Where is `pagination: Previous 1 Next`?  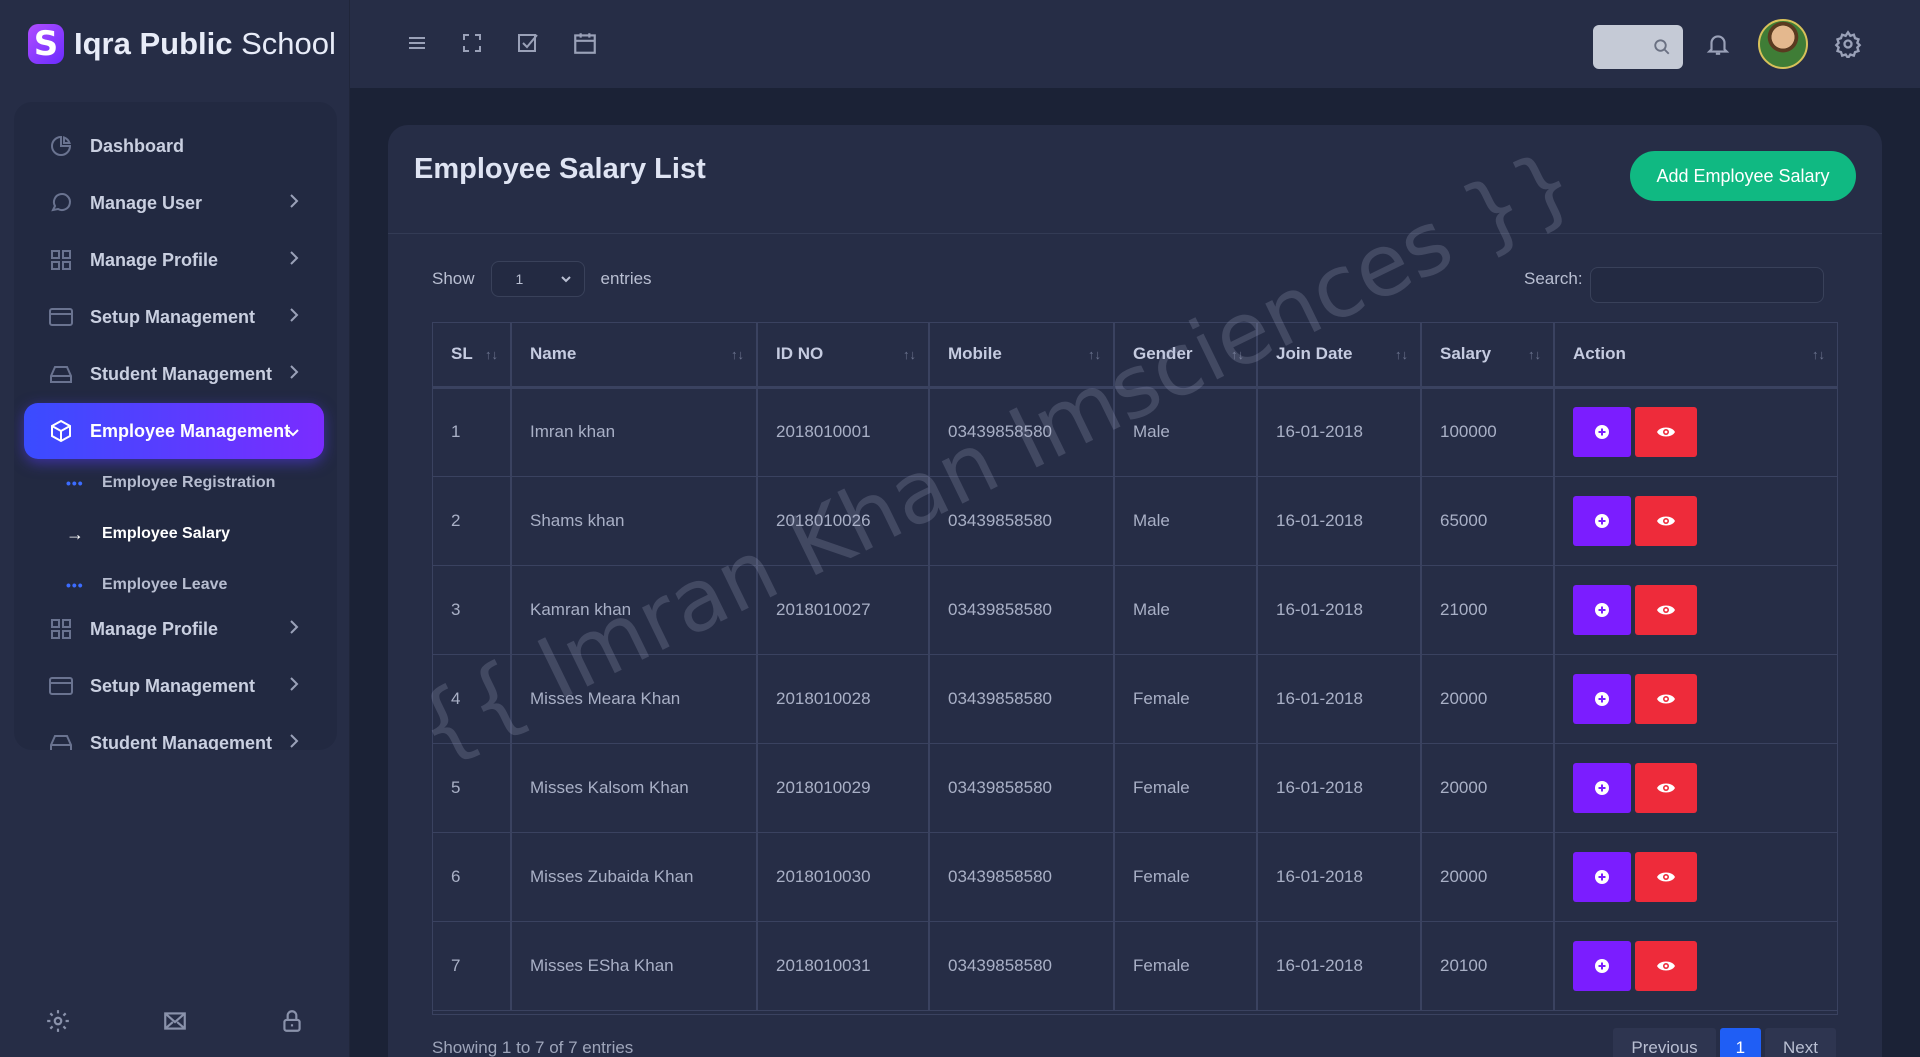
pagination: Previous 1 Next is located at coordinates (1724, 1042).